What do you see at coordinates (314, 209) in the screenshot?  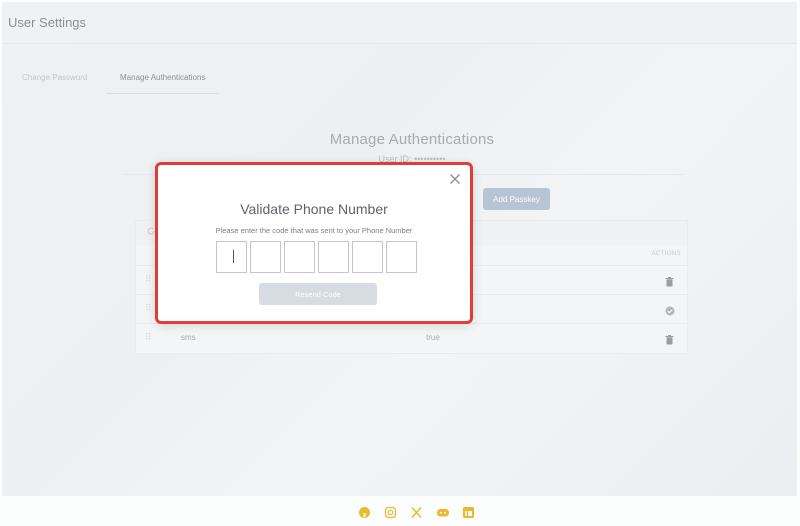 I see `modal-title: Validate Phone Number` at bounding box center [314, 209].